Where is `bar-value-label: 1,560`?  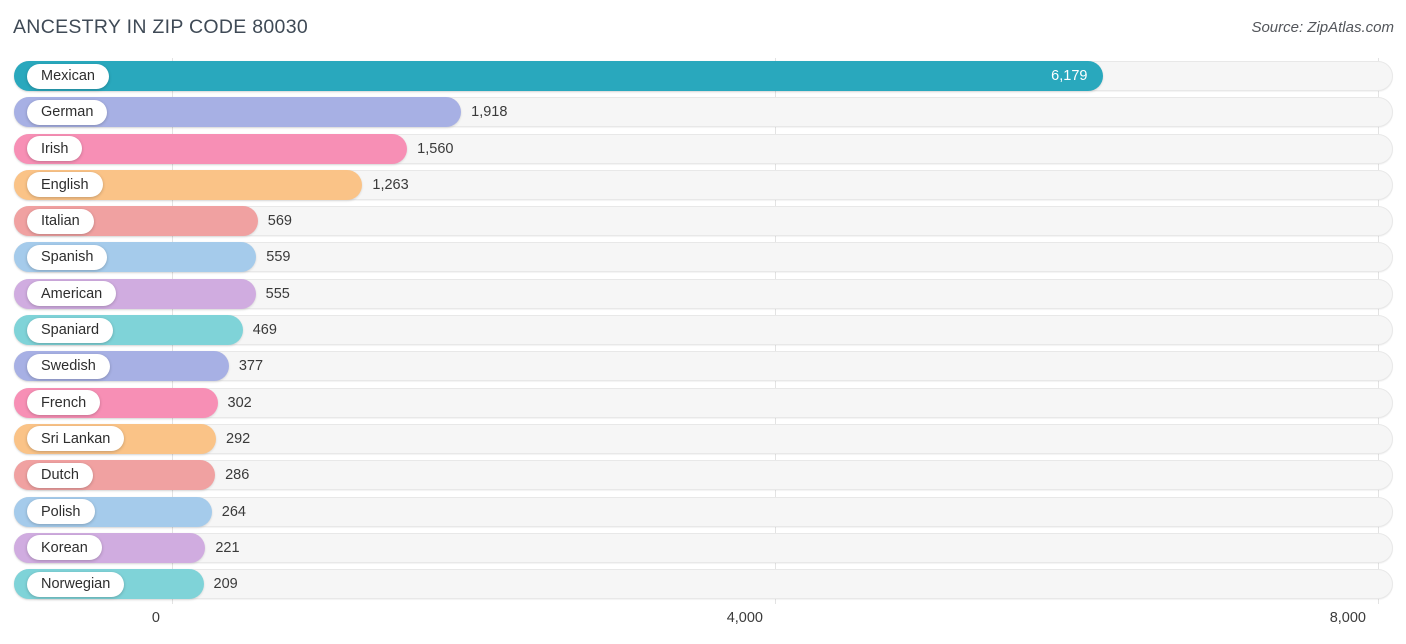
bar-value-label: 1,560 is located at coordinates (435, 148).